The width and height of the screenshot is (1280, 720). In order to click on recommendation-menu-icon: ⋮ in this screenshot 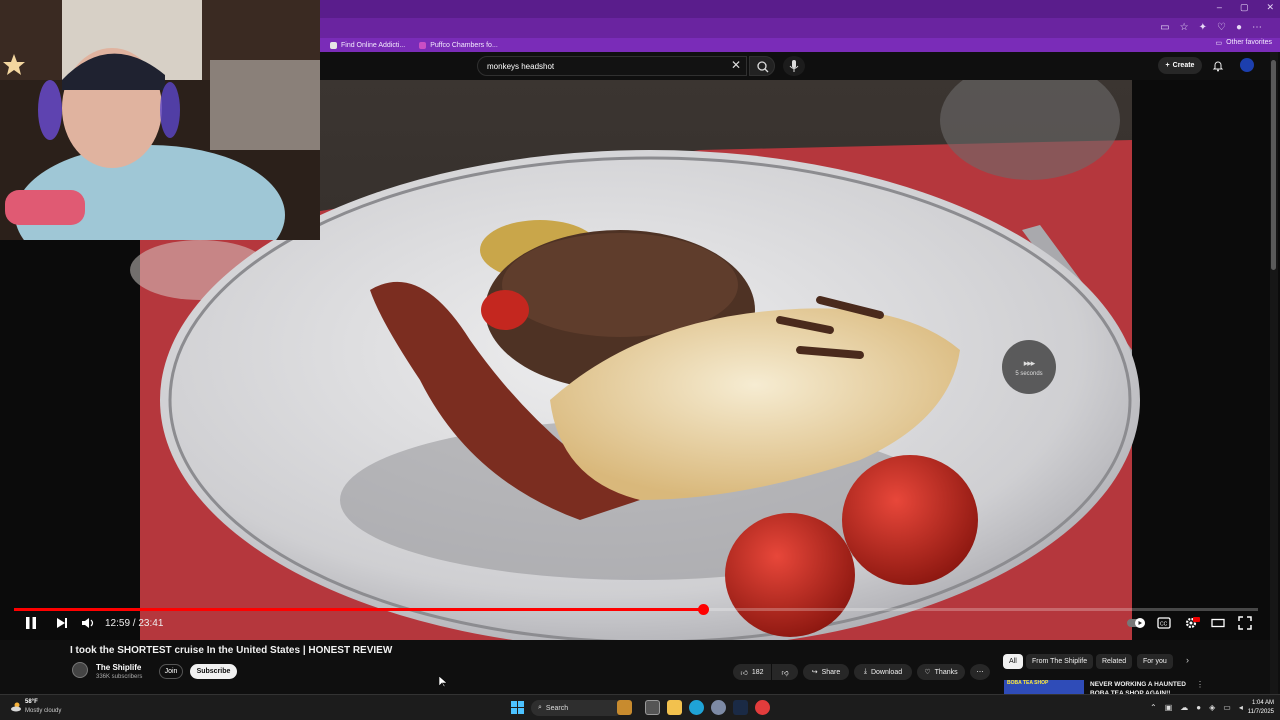, I will do `click(1200, 684)`.